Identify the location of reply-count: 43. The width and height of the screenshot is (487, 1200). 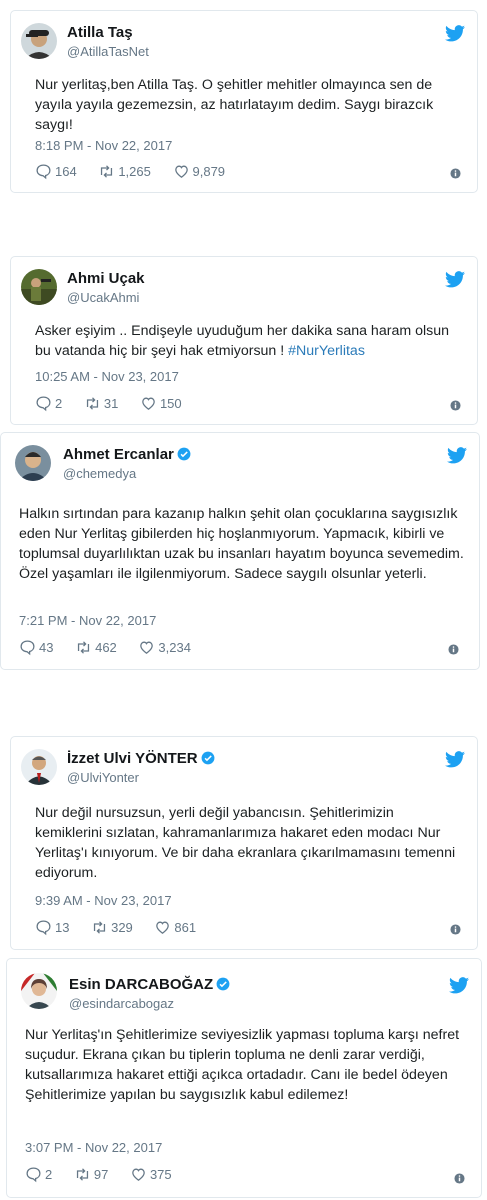
(46, 647).